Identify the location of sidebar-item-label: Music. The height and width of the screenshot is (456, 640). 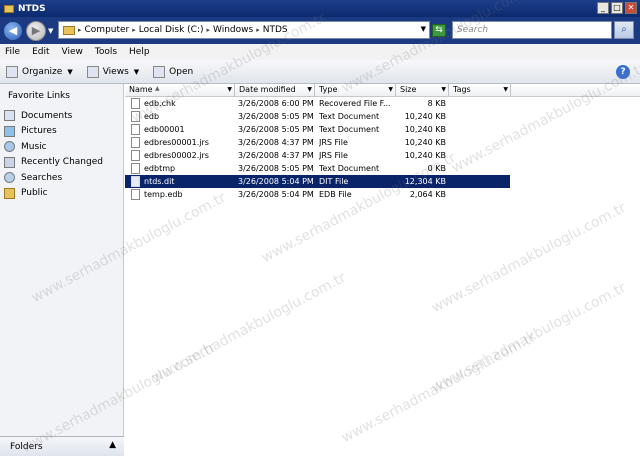
(34, 146).